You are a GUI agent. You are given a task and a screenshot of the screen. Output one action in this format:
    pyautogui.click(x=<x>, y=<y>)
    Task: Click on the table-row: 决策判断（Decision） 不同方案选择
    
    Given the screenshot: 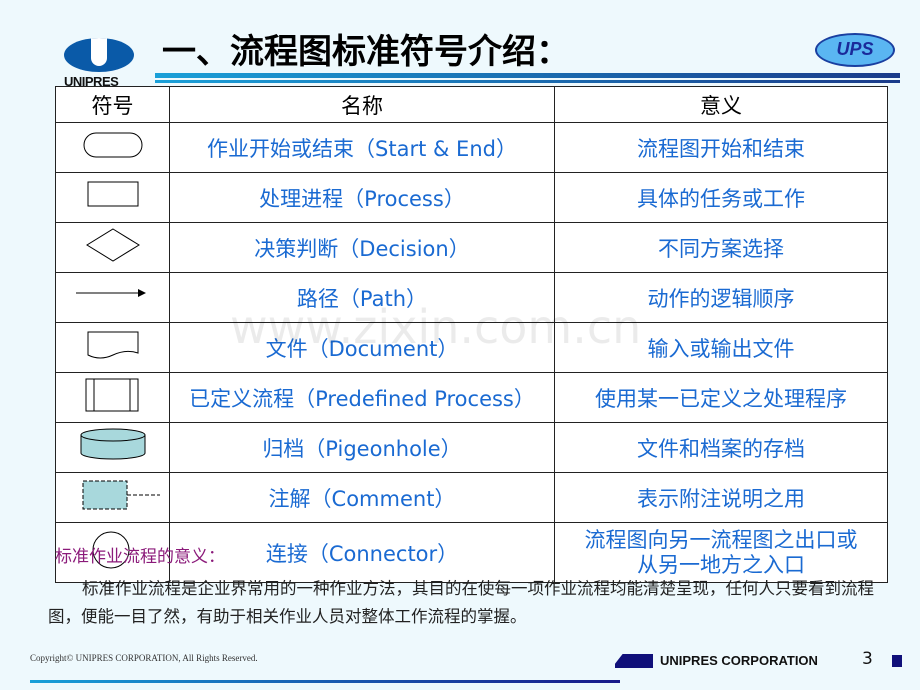 What is the action you would take?
    pyautogui.click(x=471, y=247)
    